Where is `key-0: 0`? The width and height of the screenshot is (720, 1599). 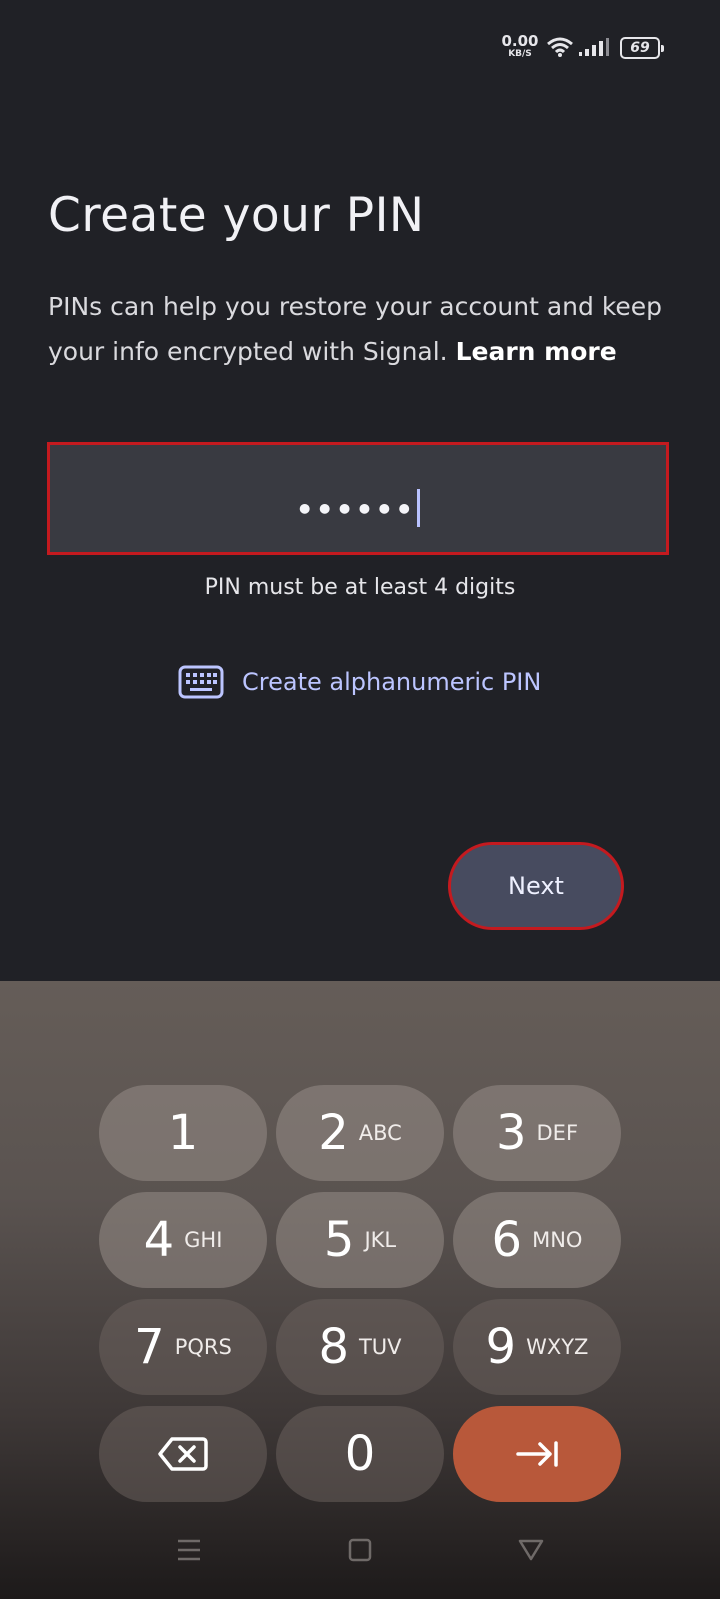 key-0: 0 is located at coordinates (360, 1454).